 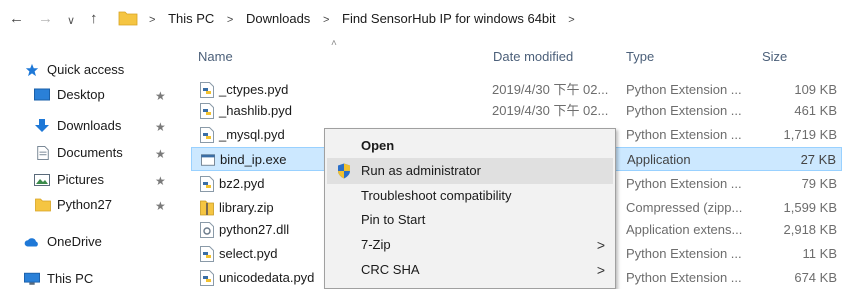 I want to click on this-pc-icon, so click(x=32, y=278).